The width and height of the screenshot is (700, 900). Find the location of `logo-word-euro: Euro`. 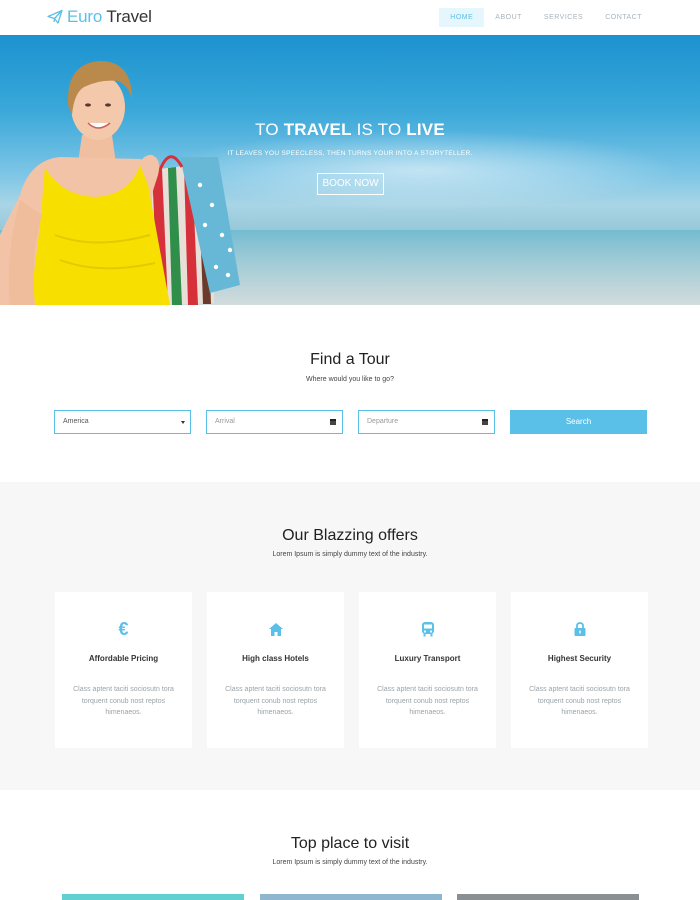

logo-word-euro: Euro is located at coordinates (85, 16).